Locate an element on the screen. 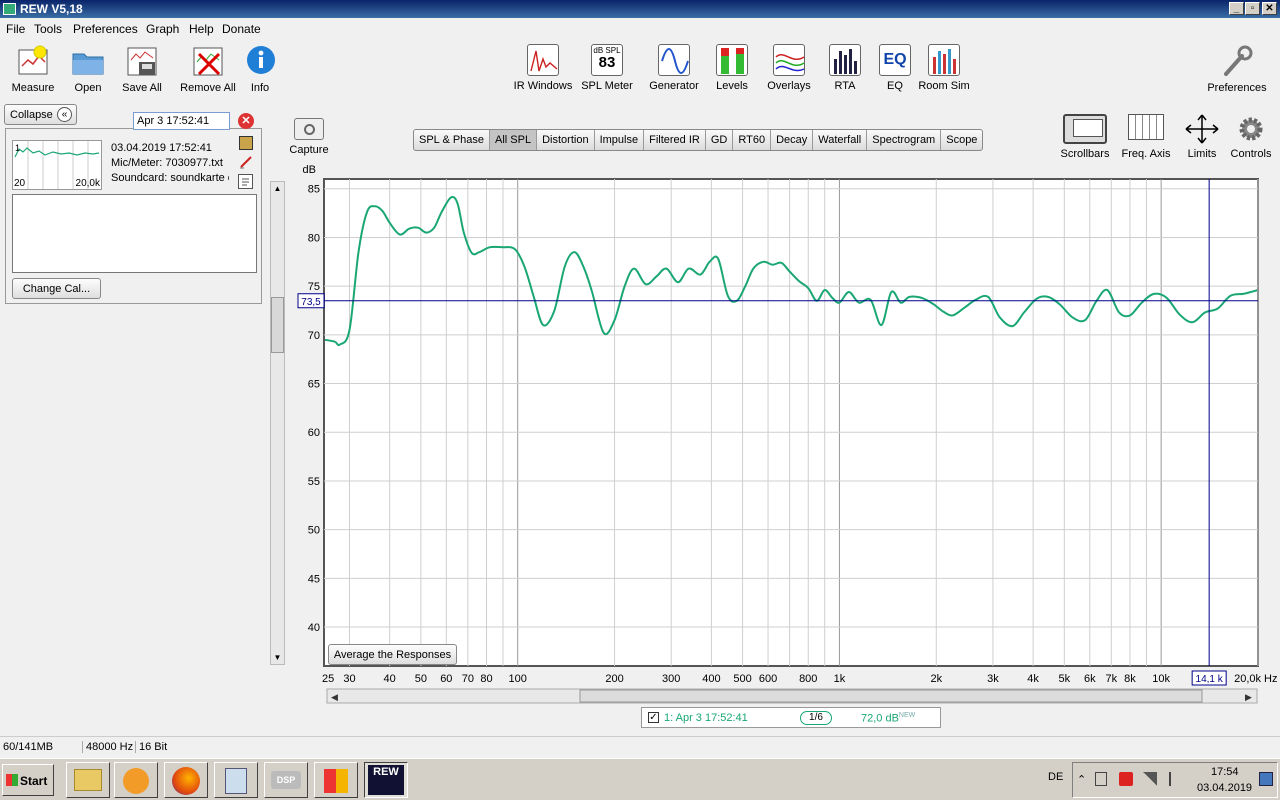  x-tick-label: 3k is located at coordinates (993, 679).